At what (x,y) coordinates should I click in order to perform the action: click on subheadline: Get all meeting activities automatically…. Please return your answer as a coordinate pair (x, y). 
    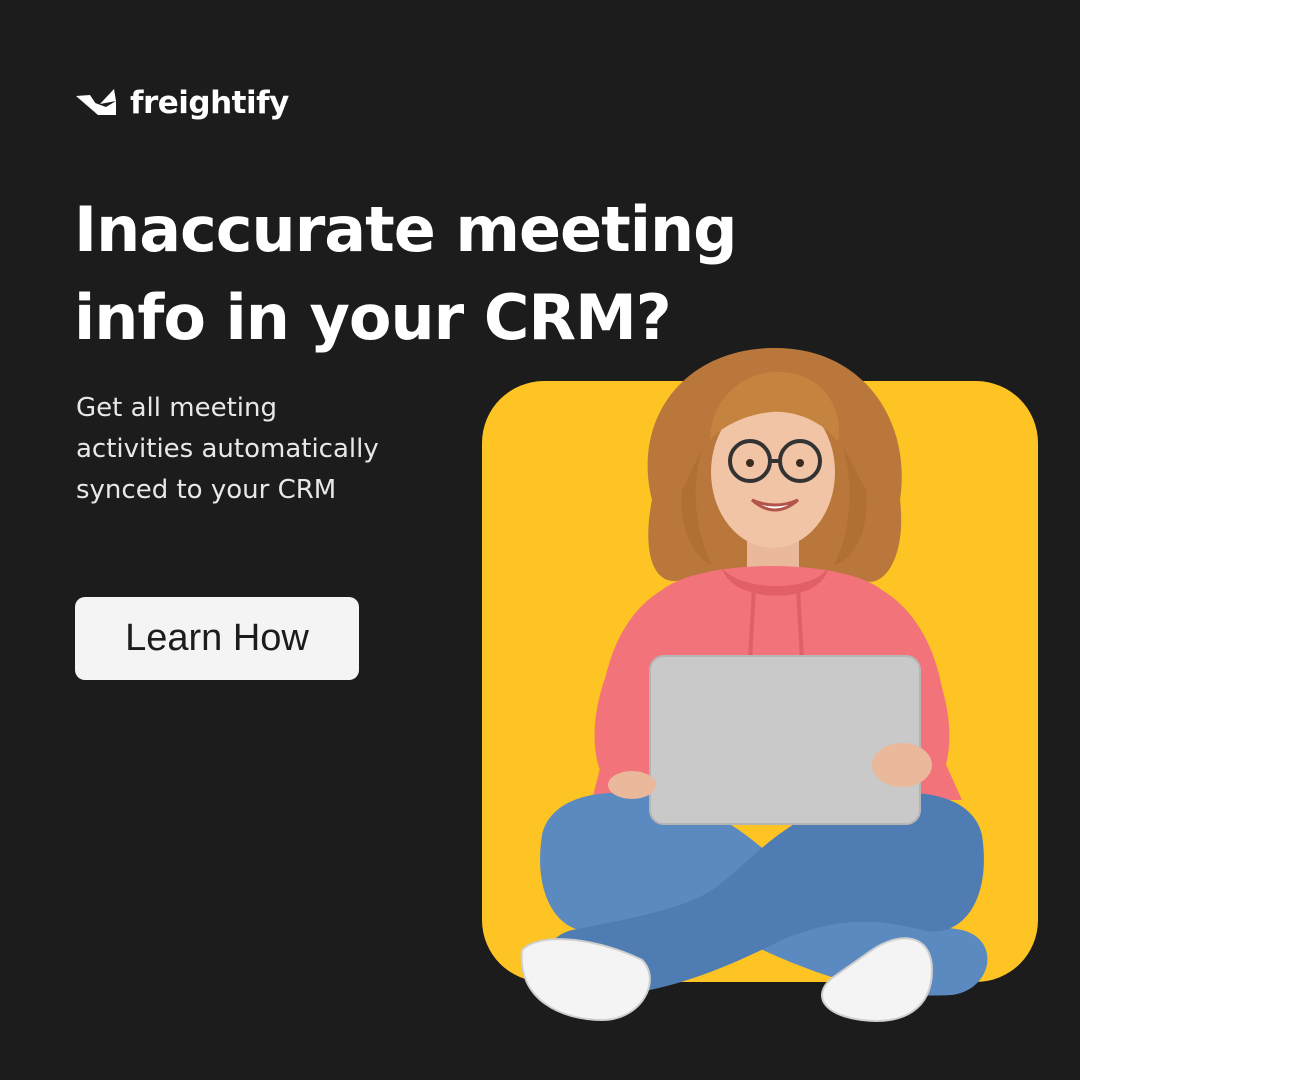
    Looking at the image, I should click on (256, 449).